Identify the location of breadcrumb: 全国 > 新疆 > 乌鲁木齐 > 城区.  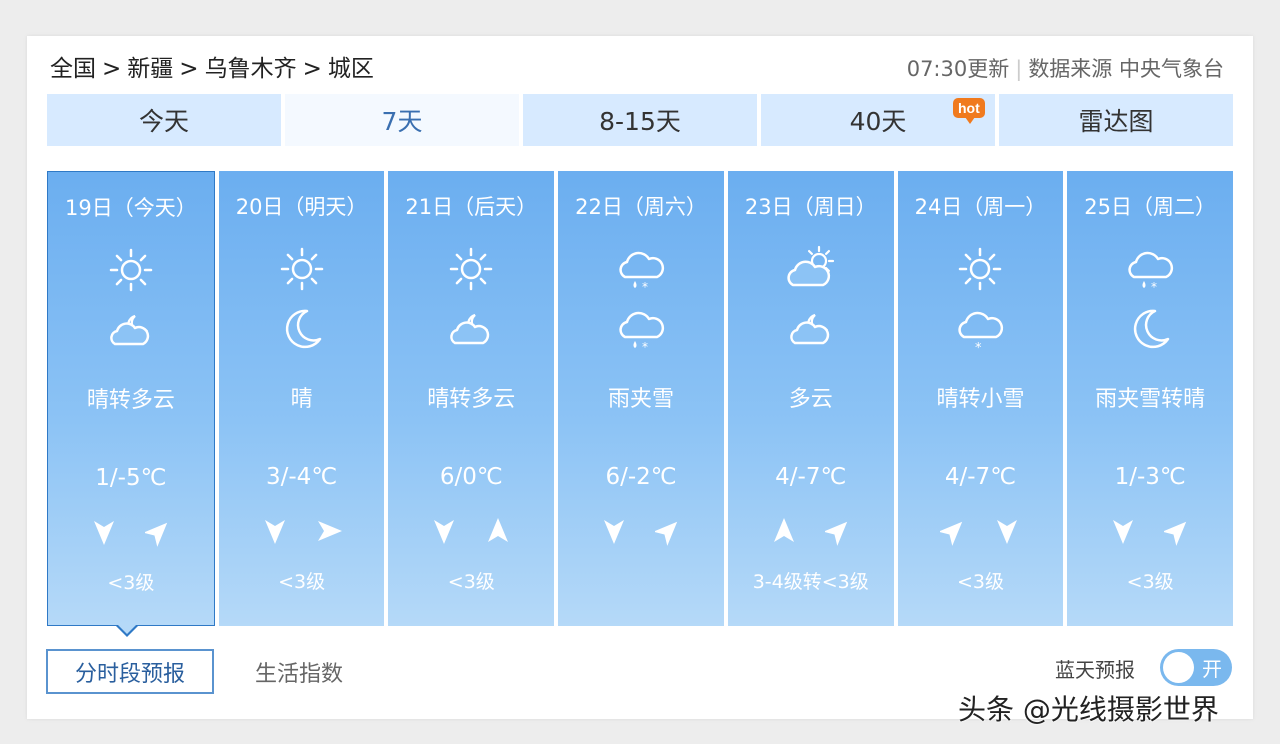
(212, 69).